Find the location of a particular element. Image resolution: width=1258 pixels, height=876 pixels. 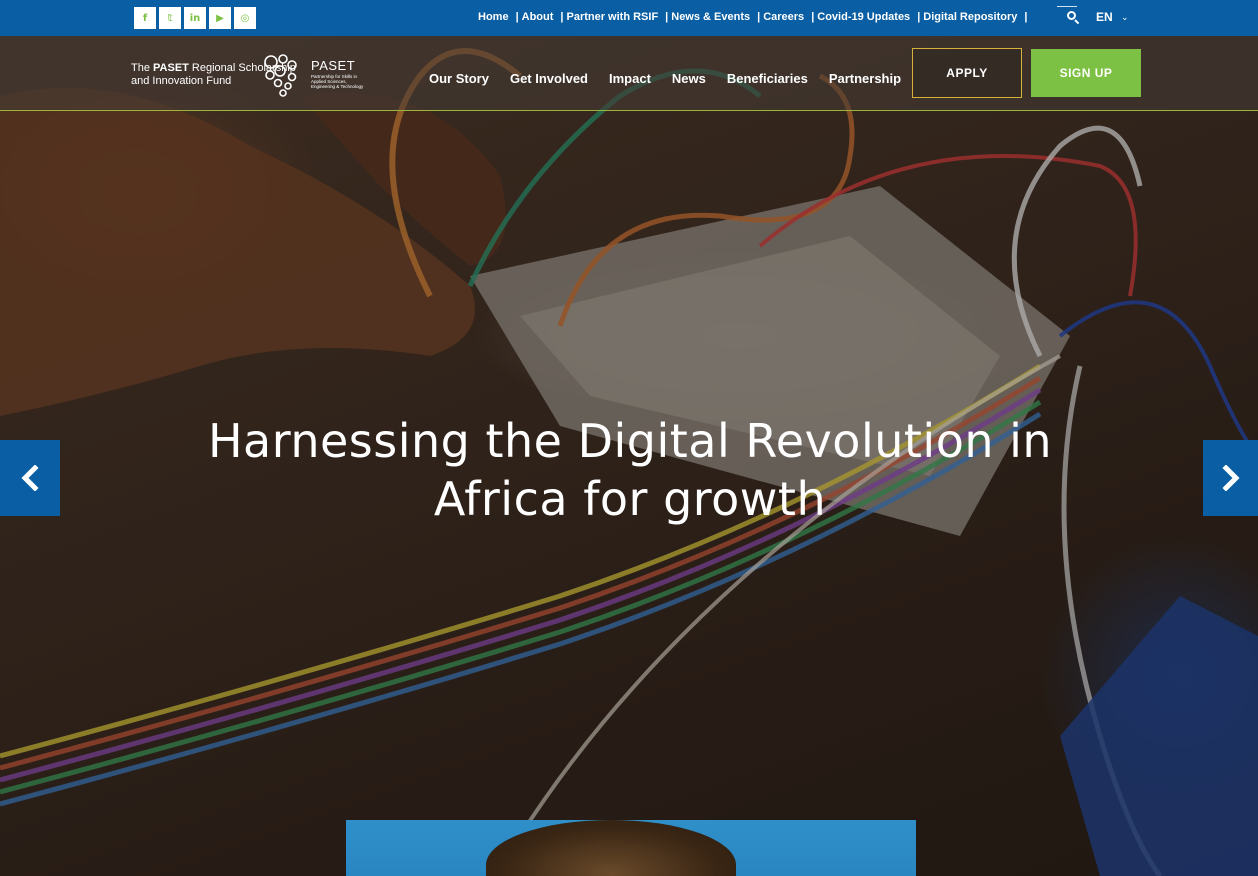

nav-partnership: Partnership is located at coordinates (865, 78).